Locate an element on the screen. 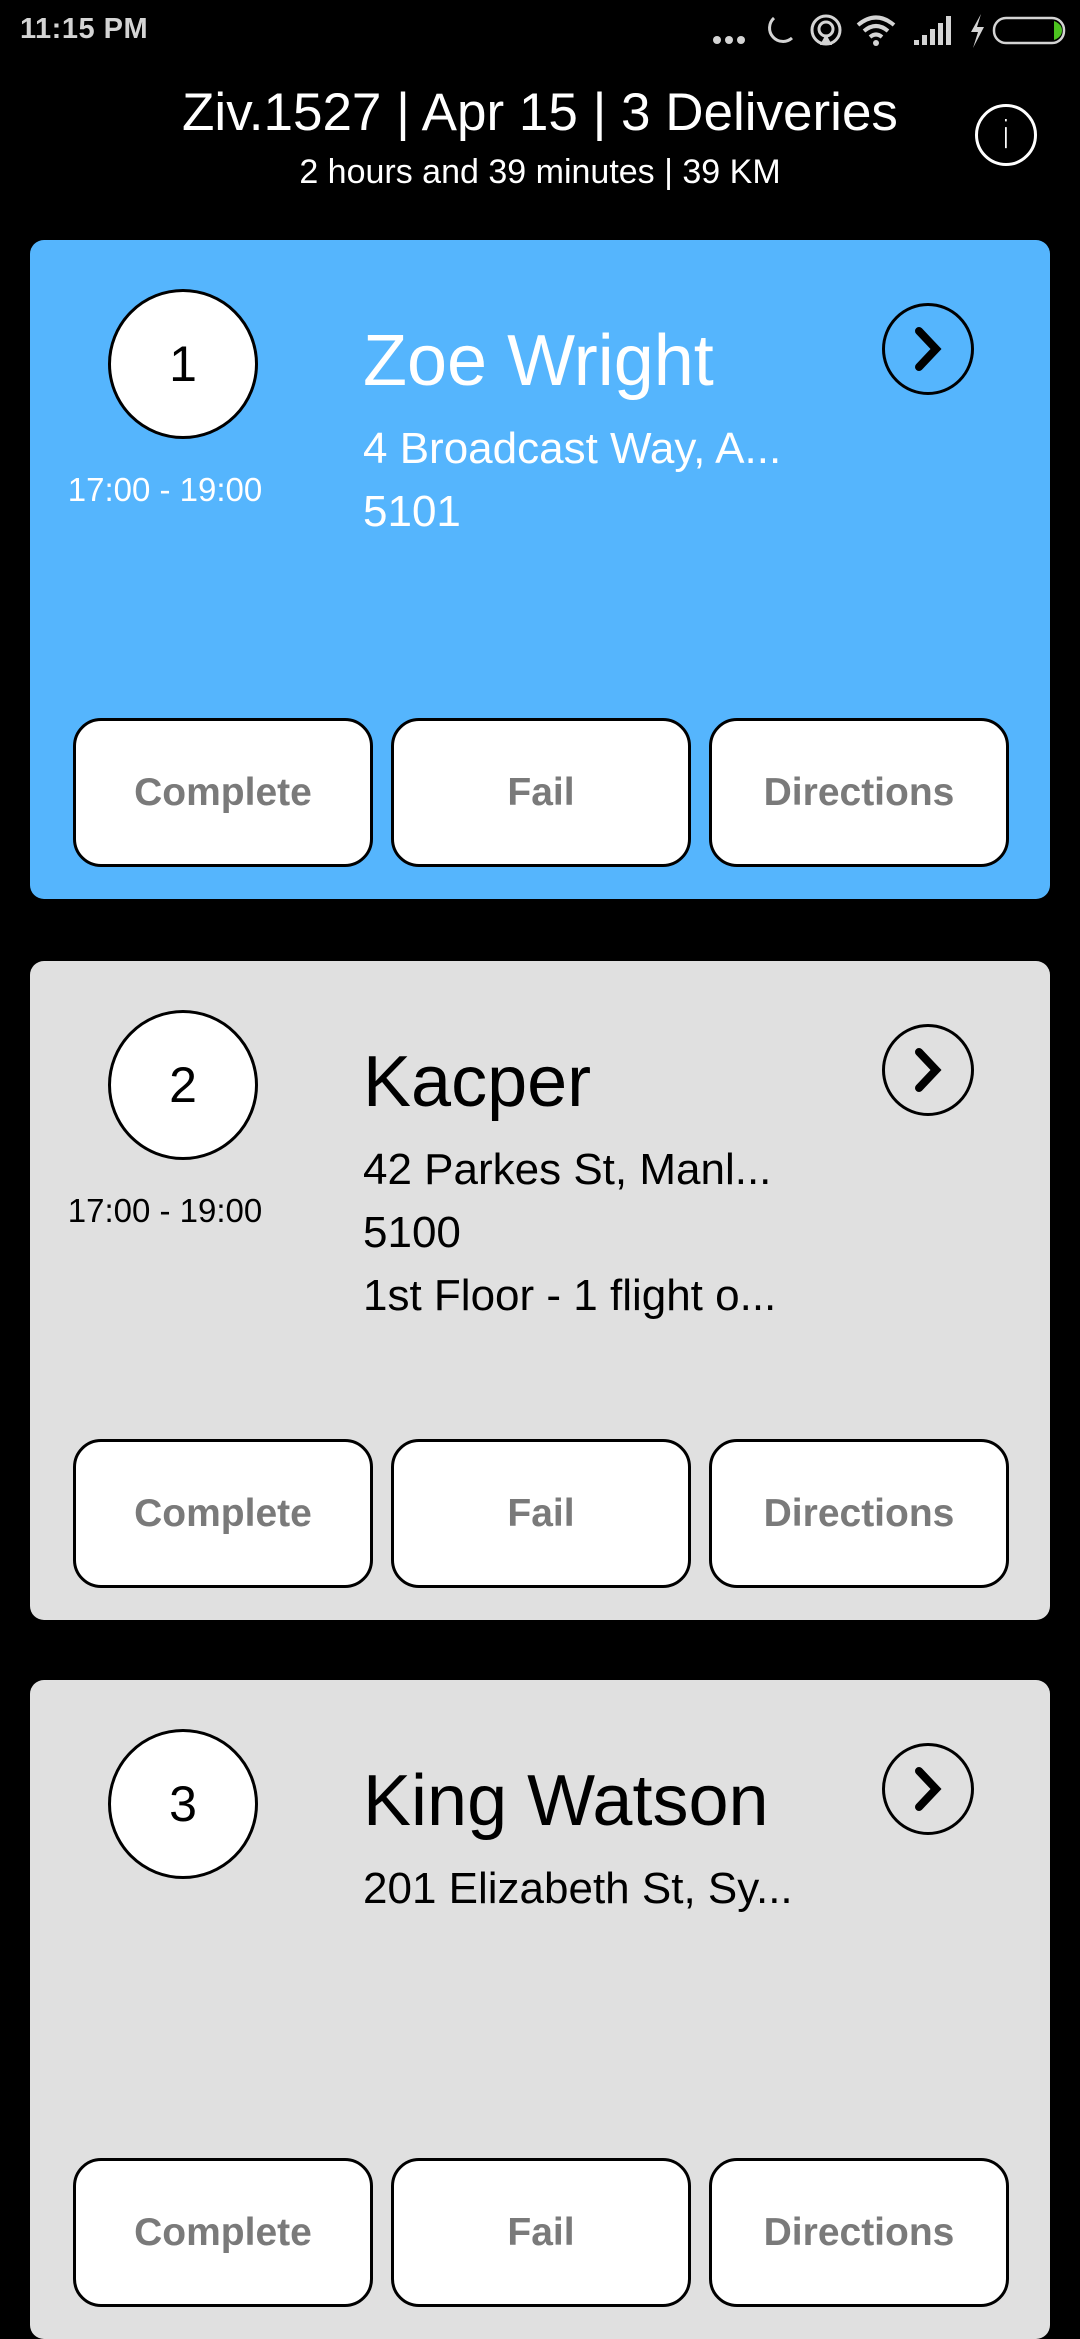 The image size is (1080, 2339). wifi-icon is located at coordinates (876, 30).